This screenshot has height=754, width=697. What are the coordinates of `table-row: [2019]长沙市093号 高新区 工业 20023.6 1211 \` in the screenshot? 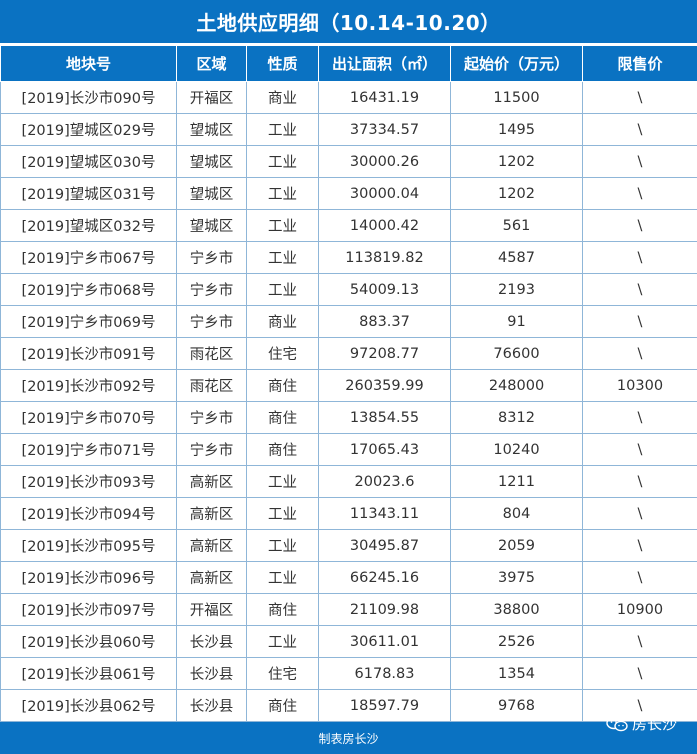 It's located at (348, 481).